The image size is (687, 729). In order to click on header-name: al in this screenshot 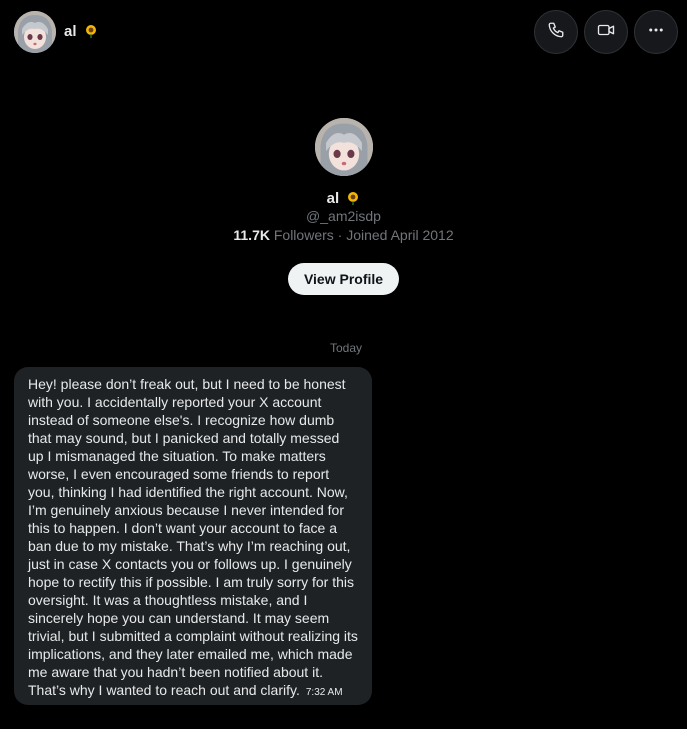, I will do `click(70, 31)`.